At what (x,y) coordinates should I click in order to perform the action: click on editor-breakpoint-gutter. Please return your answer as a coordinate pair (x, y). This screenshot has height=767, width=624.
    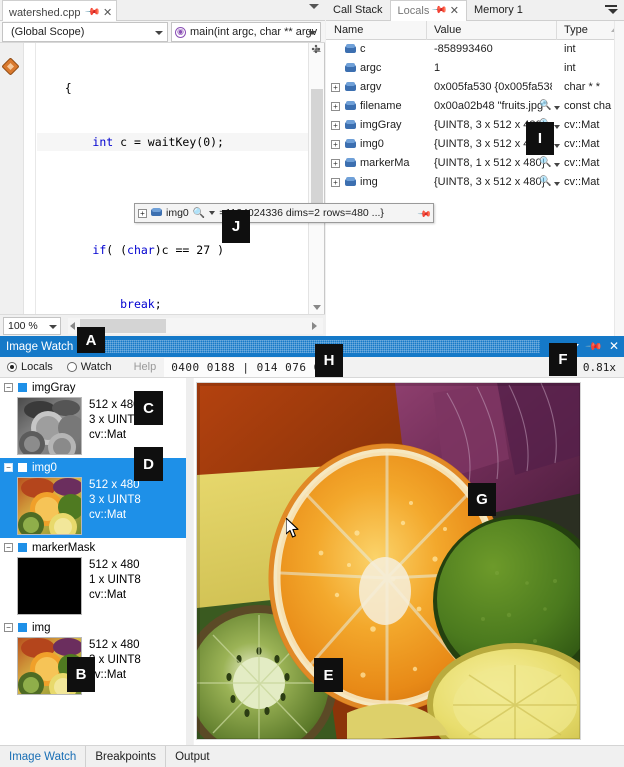
    Looking at the image, I should click on (12, 178).